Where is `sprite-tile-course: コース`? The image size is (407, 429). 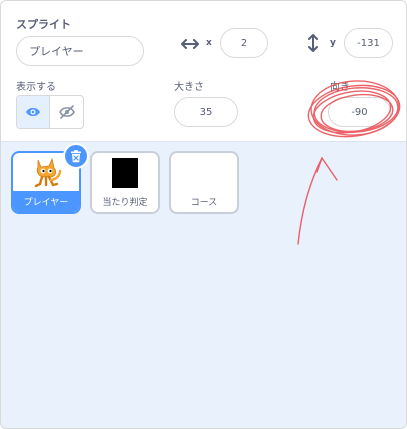 sprite-tile-course: コース is located at coordinates (204, 182).